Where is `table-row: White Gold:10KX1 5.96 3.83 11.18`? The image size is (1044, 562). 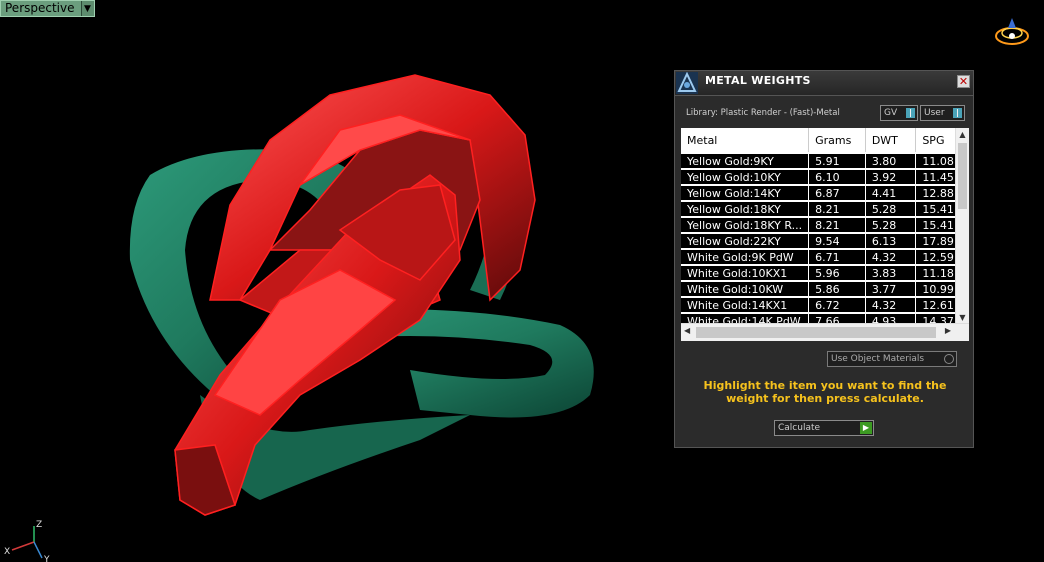
table-row: White Gold:10KX1 5.96 3.83 11.18 is located at coordinates (825, 273).